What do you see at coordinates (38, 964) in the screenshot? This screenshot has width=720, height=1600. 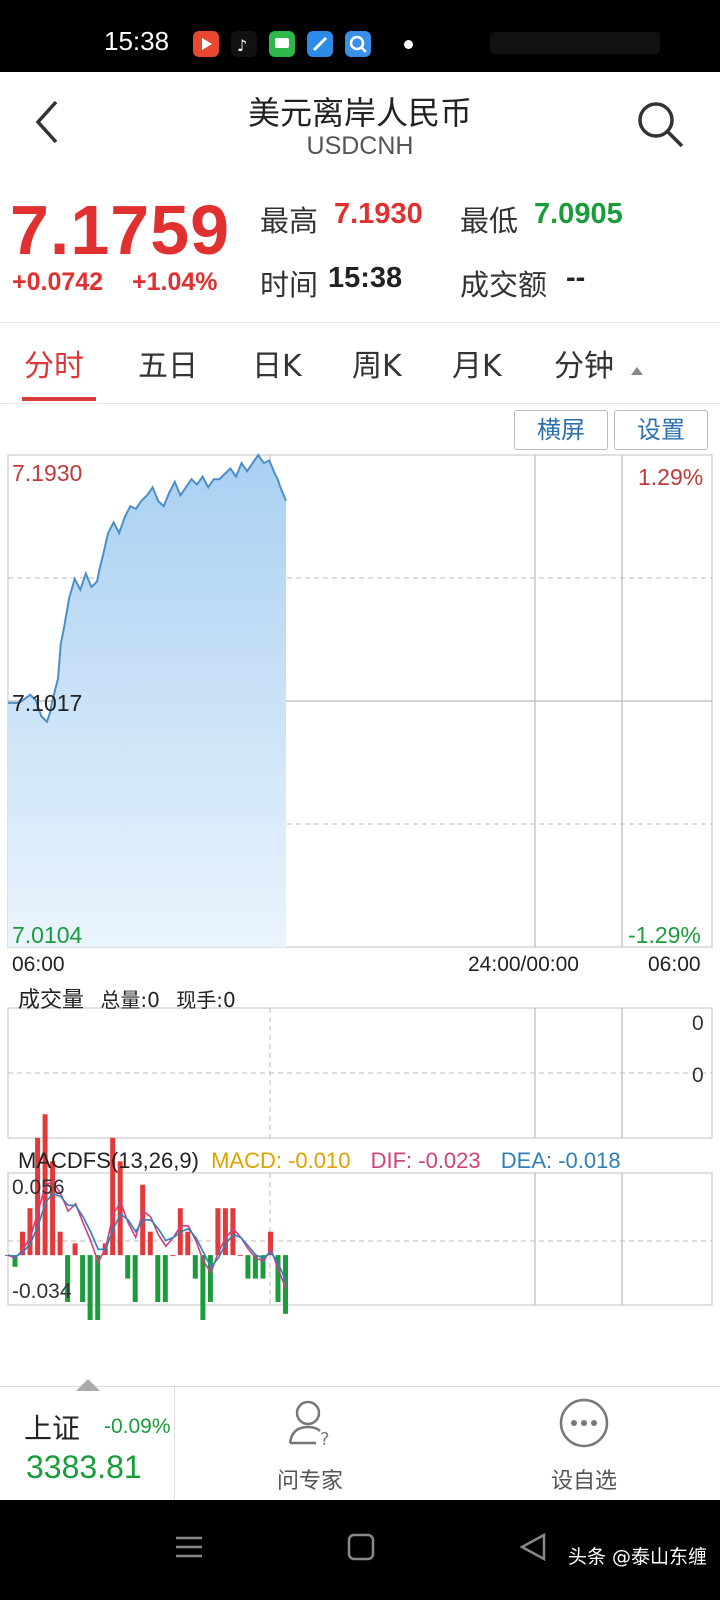 I see `time-axis-start: 06:00` at bounding box center [38, 964].